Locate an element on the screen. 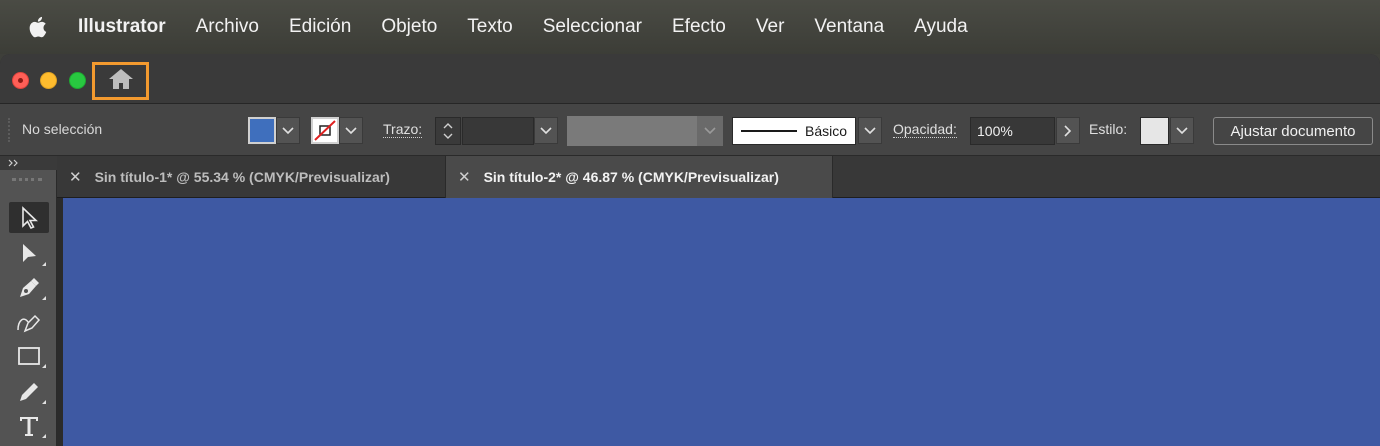  style-dropdown-button is located at coordinates (1182, 130).